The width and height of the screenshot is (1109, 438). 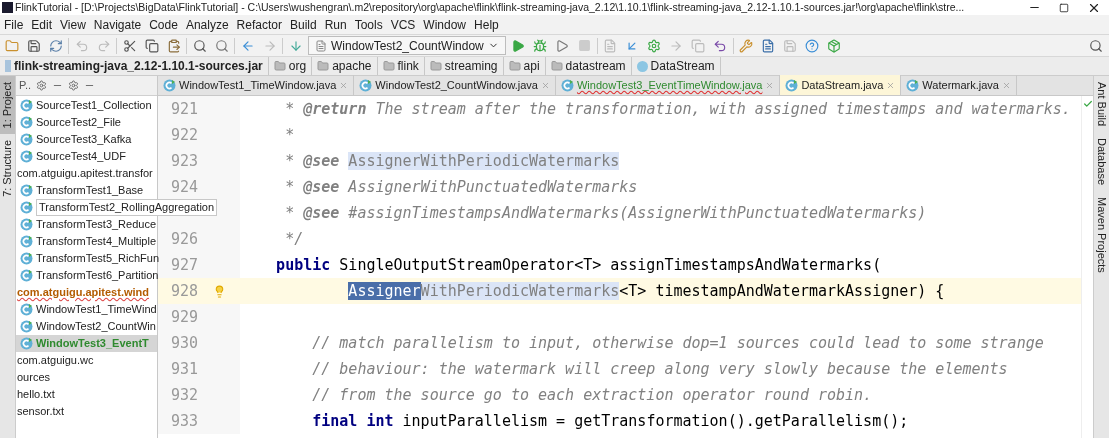 What do you see at coordinates (1101, 104) in the screenshot?
I see `tool-window-tab: Ant Build` at bounding box center [1101, 104].